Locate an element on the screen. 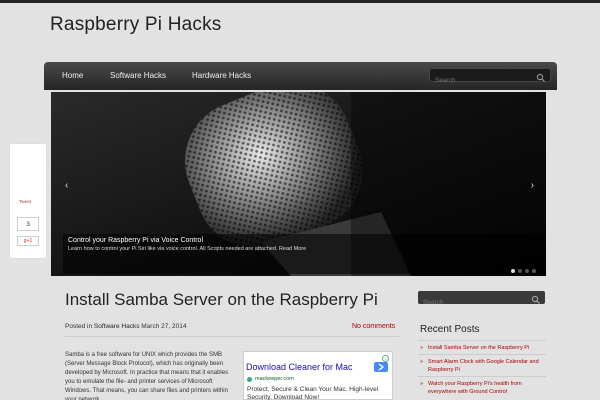  post-category-link: Software Hacks is located at coordinates (117, 326).